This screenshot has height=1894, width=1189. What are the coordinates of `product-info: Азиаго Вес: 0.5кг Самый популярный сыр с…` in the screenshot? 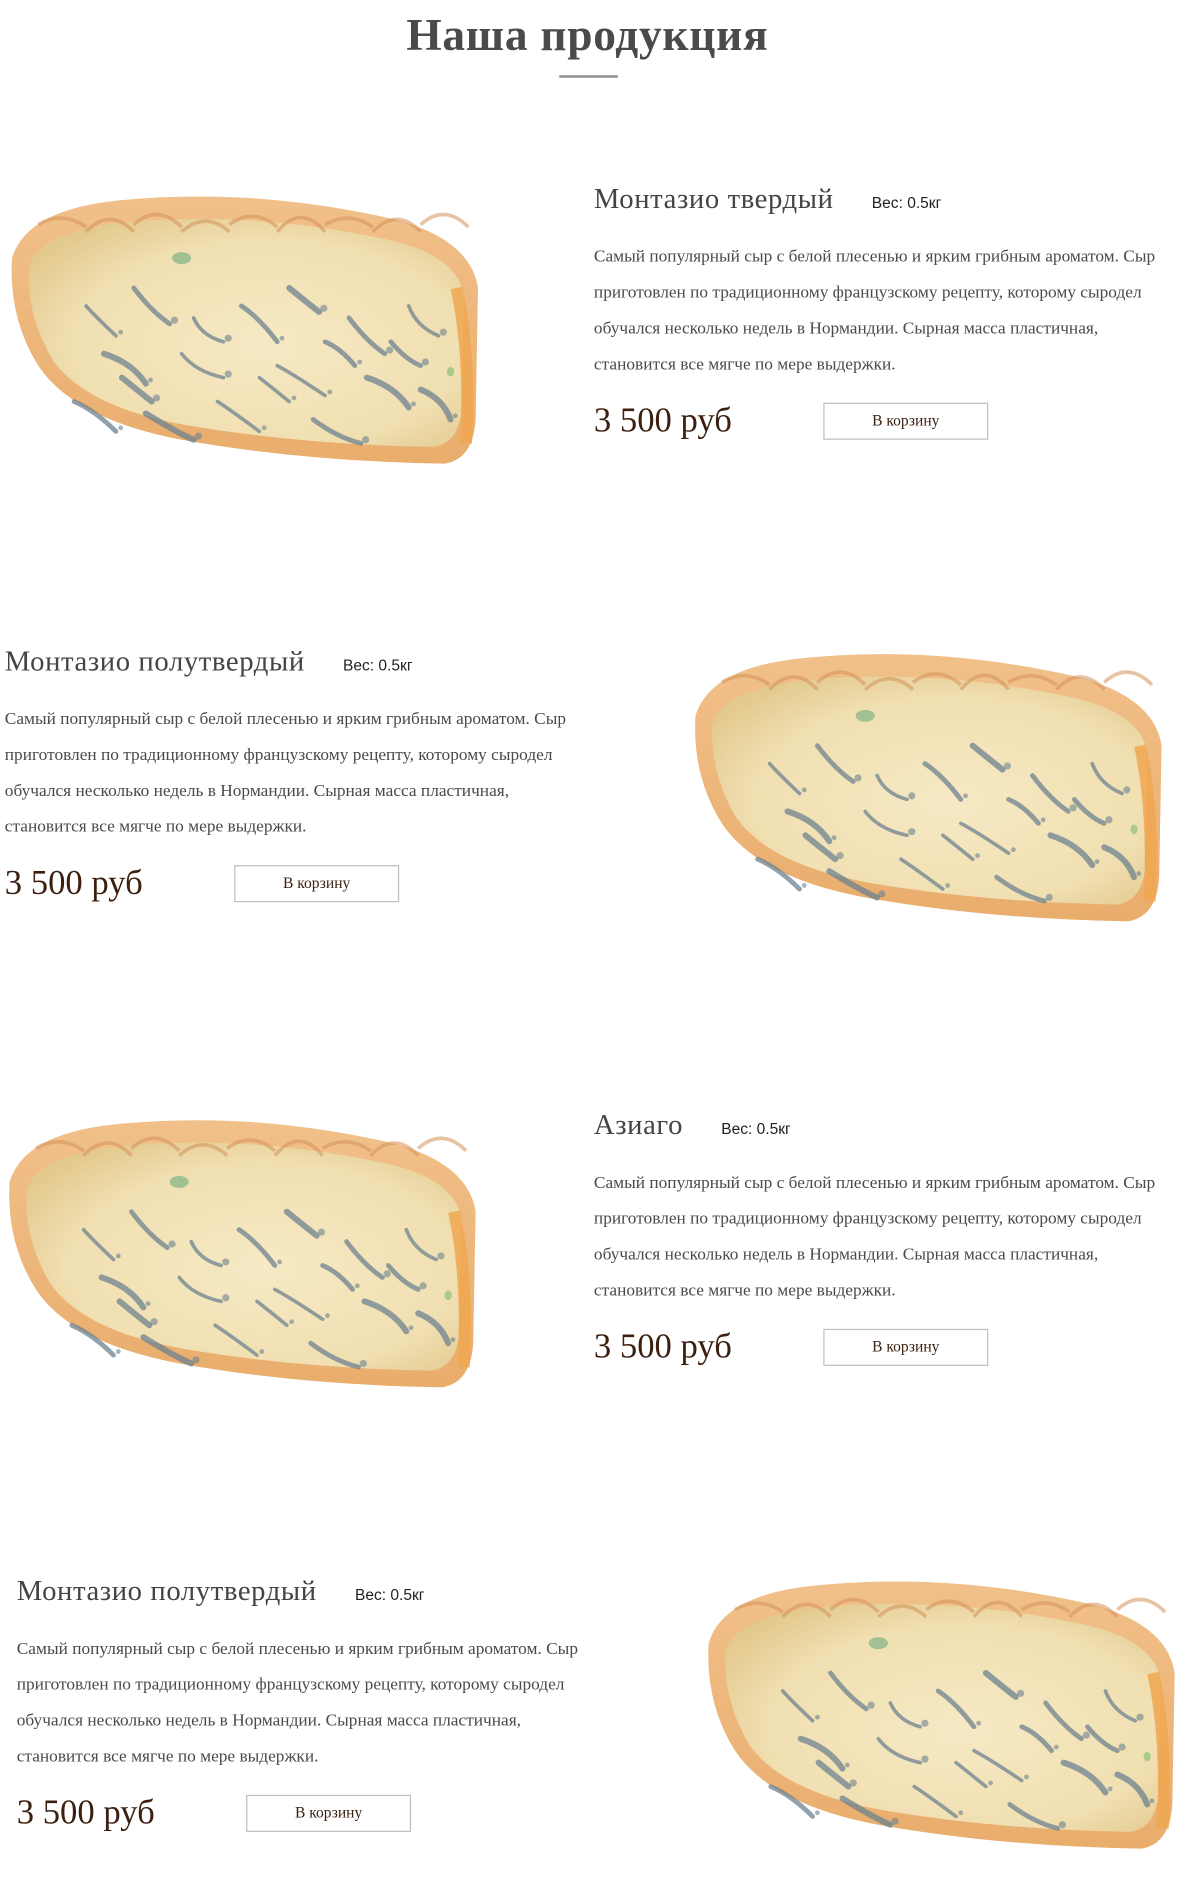 It's located at (887, 1240).